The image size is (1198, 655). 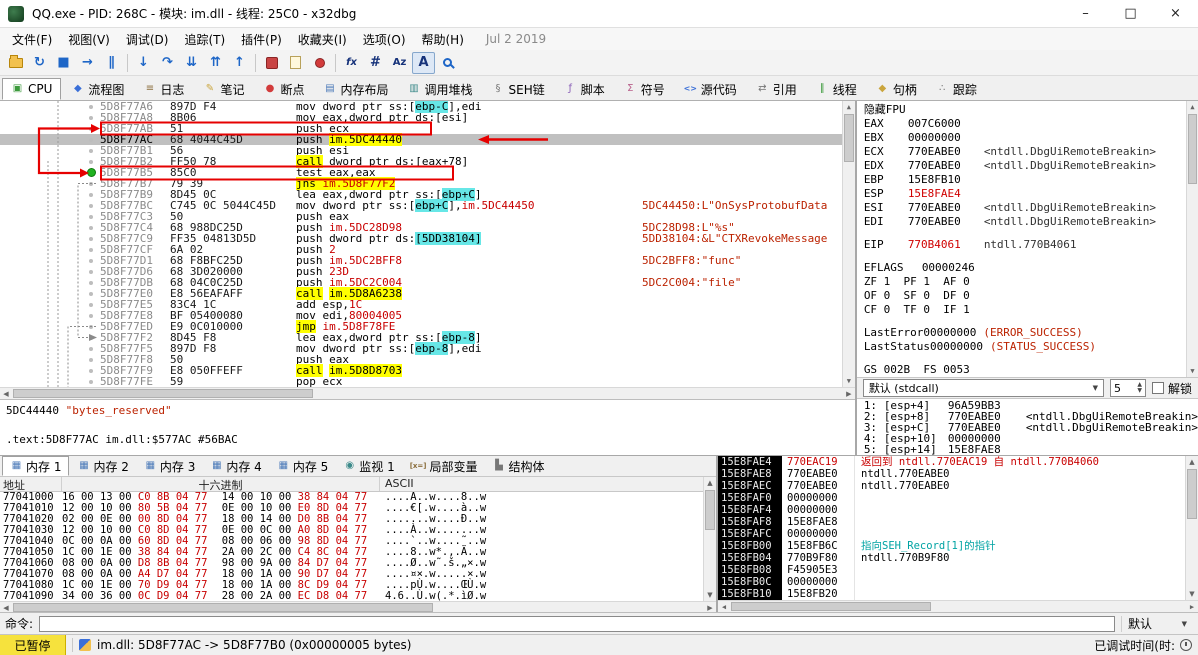 What do you see at coordinates (1031, 268) in the screenshot?
I see `eflags-row: EFLAGS 00000246` at bounding box center [1031, 268].